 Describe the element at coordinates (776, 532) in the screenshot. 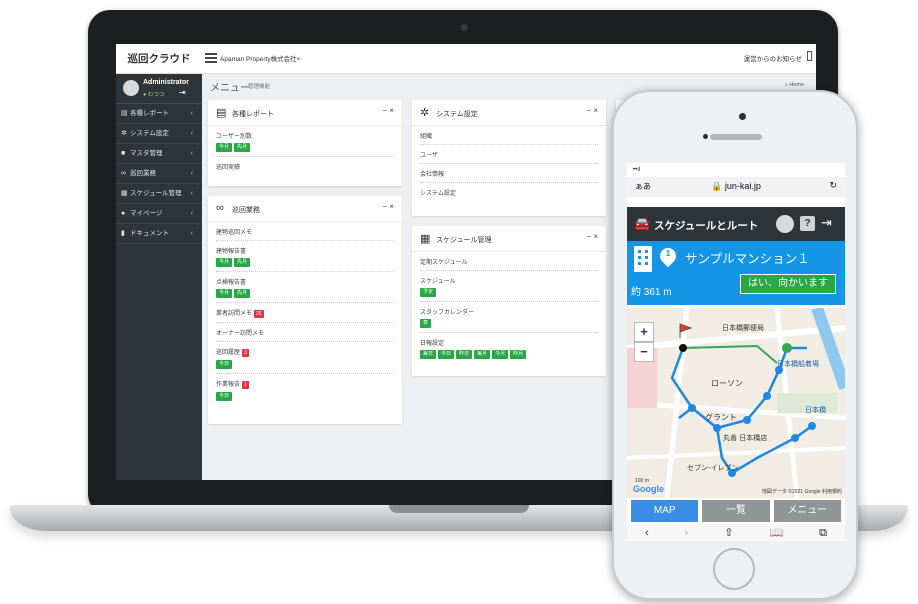

I see `bookmarks-icon: 📖` at that location.